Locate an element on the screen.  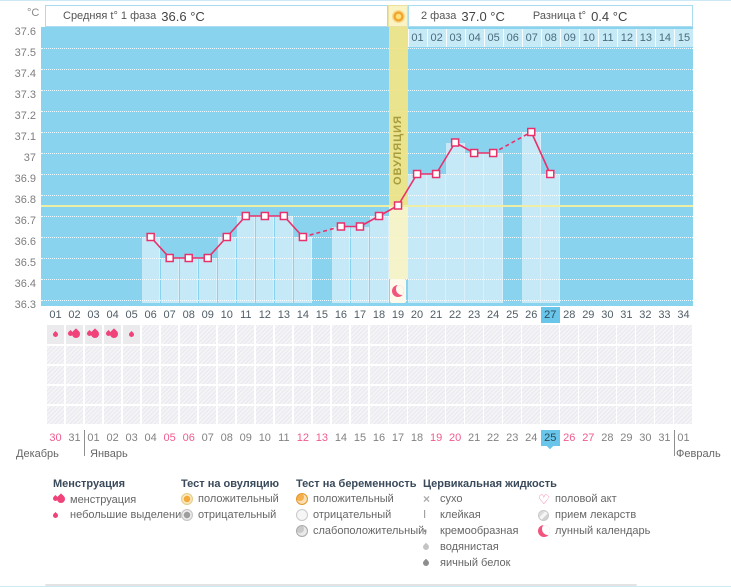
cycle-day-cell: 09 is located at coordinates (207, 315).